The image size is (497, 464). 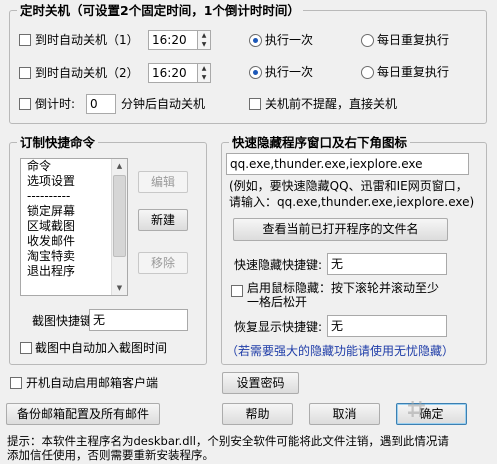 I want to click on shutdown-1-label: 到时自动关机（1）, so click(x=87, y=40).